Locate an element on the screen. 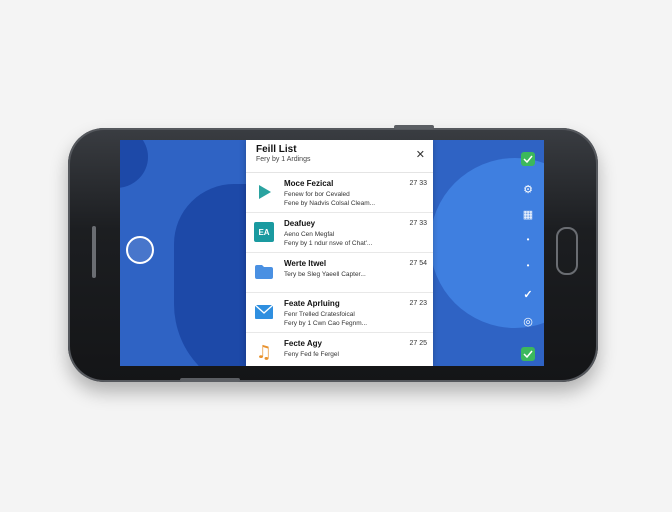 This screenshot has height=512, width=672. speaker-grille is located at coordinates (94, 252).